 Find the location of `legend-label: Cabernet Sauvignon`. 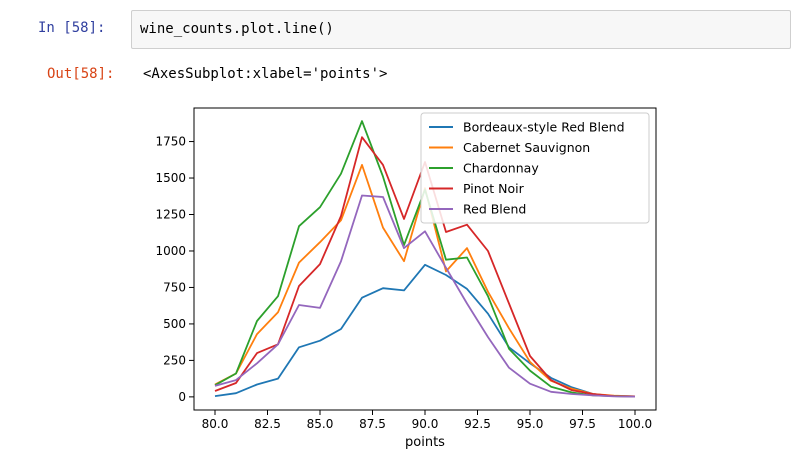

legend-label: Cabernet Sauvignon is located at coordinates (526, 147).